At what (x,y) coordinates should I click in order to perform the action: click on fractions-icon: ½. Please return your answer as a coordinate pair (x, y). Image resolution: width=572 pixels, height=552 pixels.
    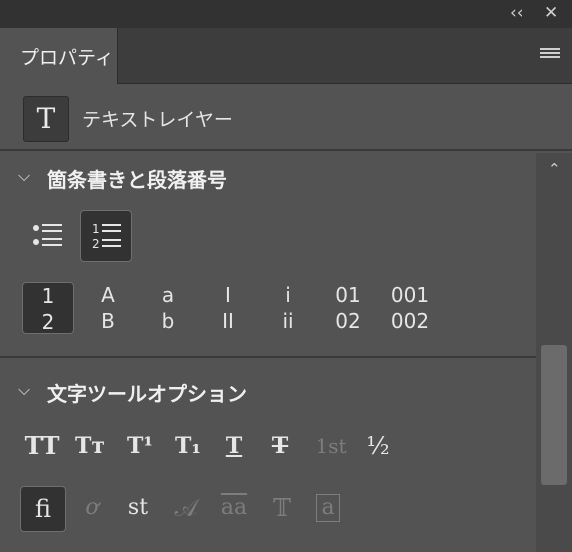
    Looking at the image, I should click on (378, 446).